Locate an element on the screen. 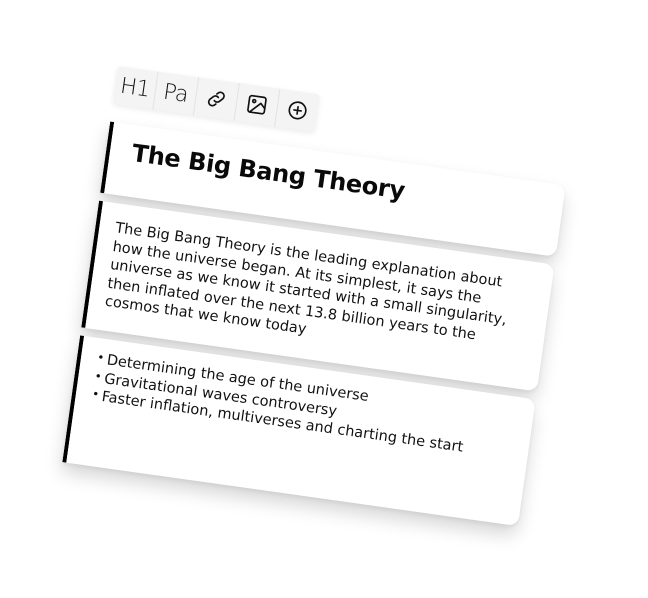 The height and width of the screenshot is (598, 648). add-circle-icon is located at coordinates (297, 110).